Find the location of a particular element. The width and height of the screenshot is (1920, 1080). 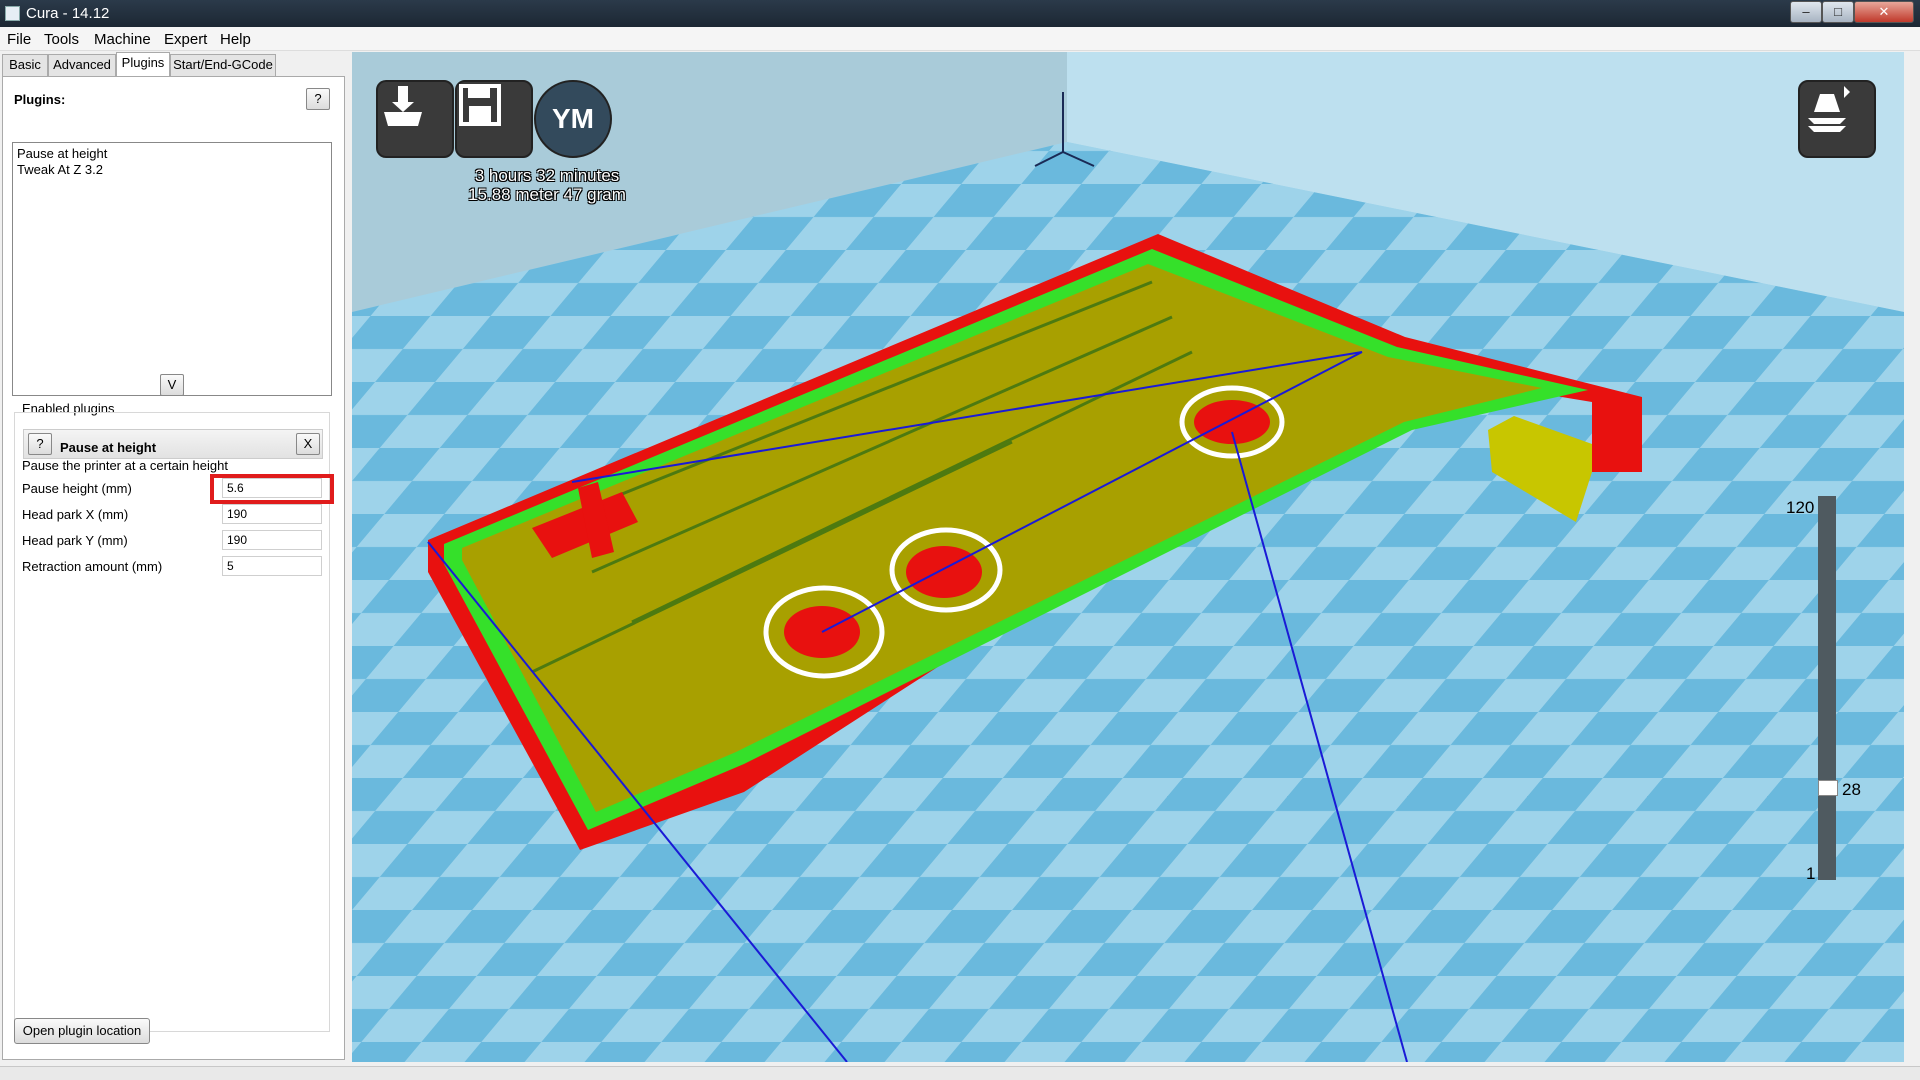

plugin-help-button: ? is located at coordinates (40, 444).